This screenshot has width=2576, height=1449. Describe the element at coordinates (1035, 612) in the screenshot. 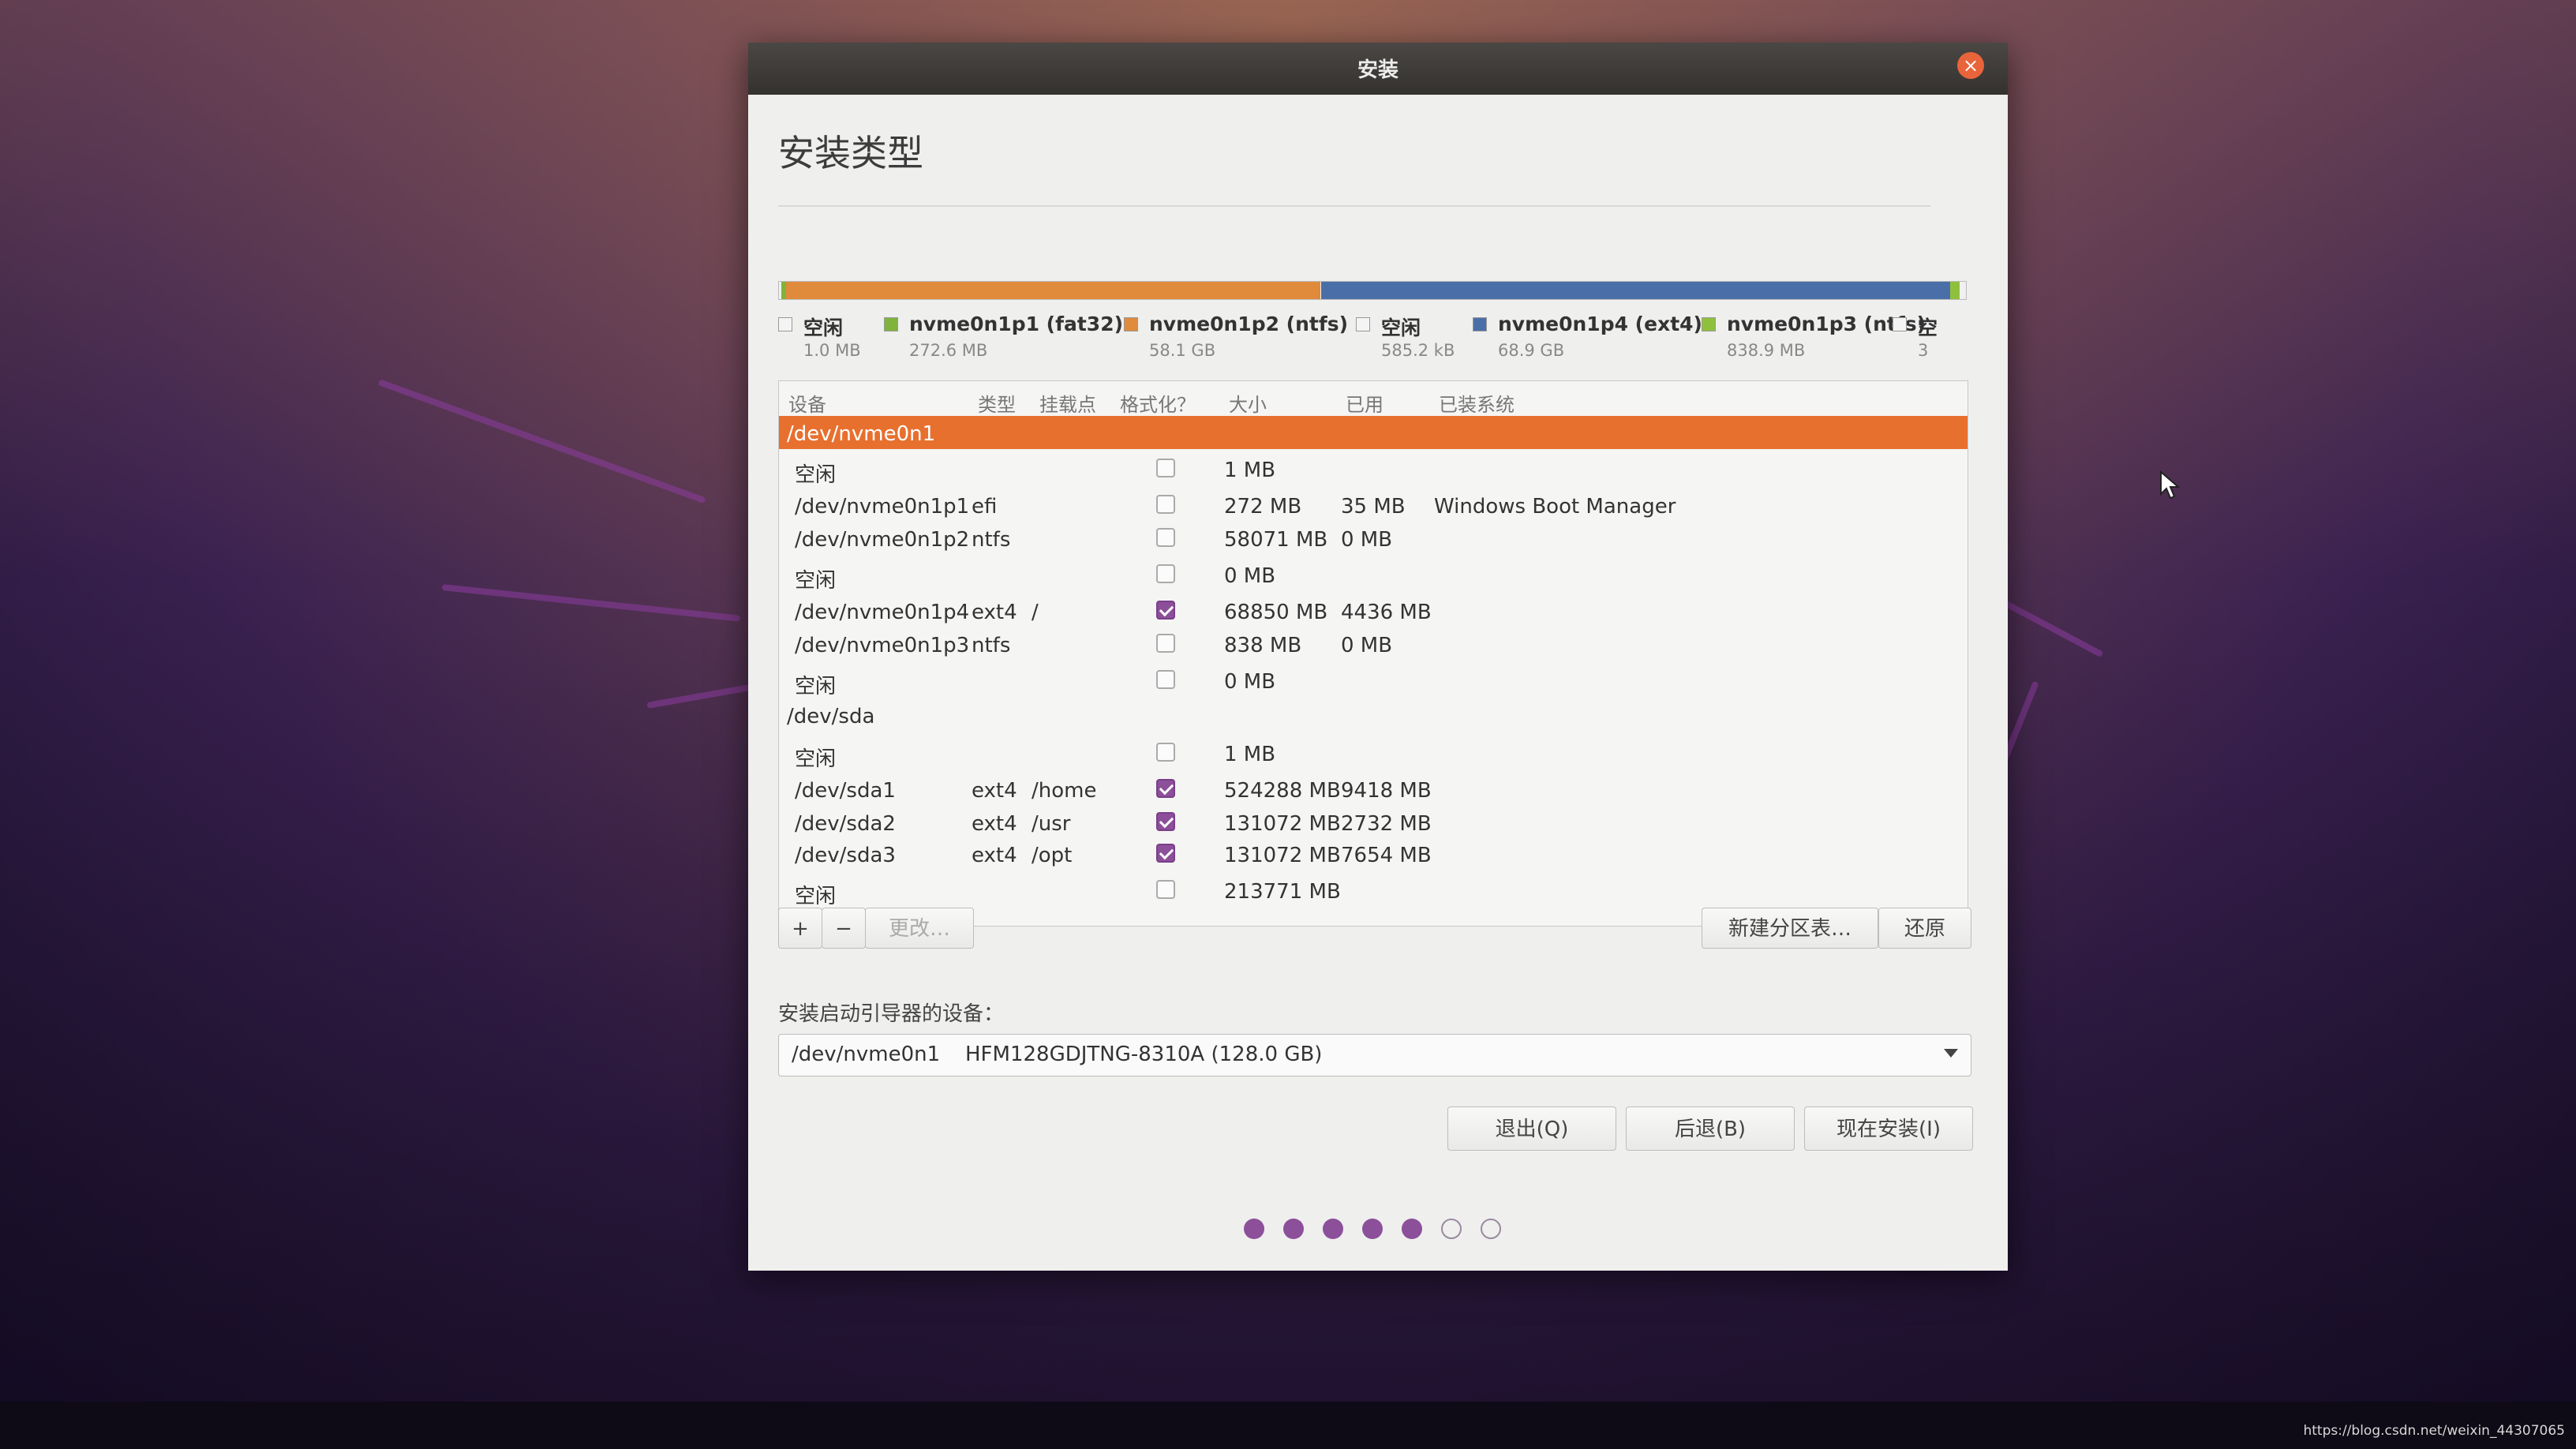

I see `partition-mount: /` at that location.